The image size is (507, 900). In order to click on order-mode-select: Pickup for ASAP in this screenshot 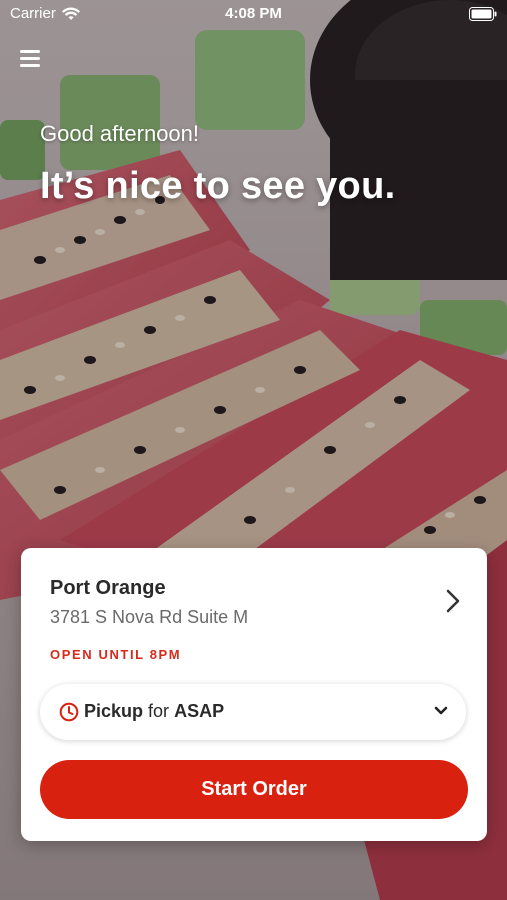, I will do `click(253, 712)`.